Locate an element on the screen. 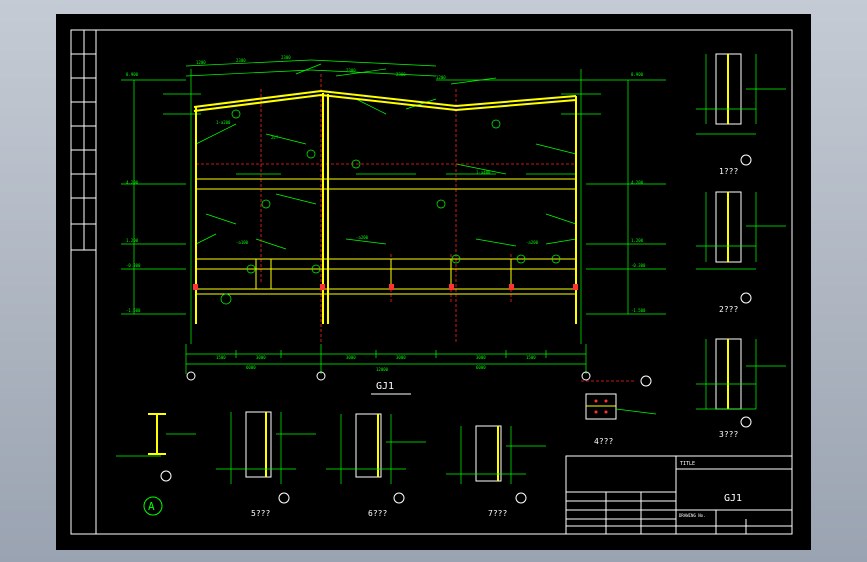 This screenshot has width=867, height=562. section-a: A is located at coordinates (156, 464).